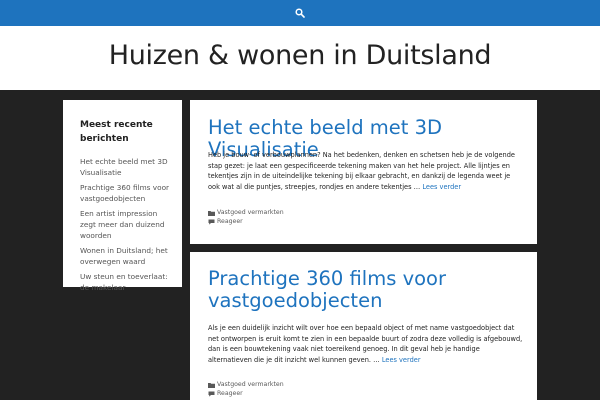  Describe the element at coordinates (127, 167) in the screenshot. I see `recent-post-link: Het echte beeld met 3D Visualisatie` at that location.